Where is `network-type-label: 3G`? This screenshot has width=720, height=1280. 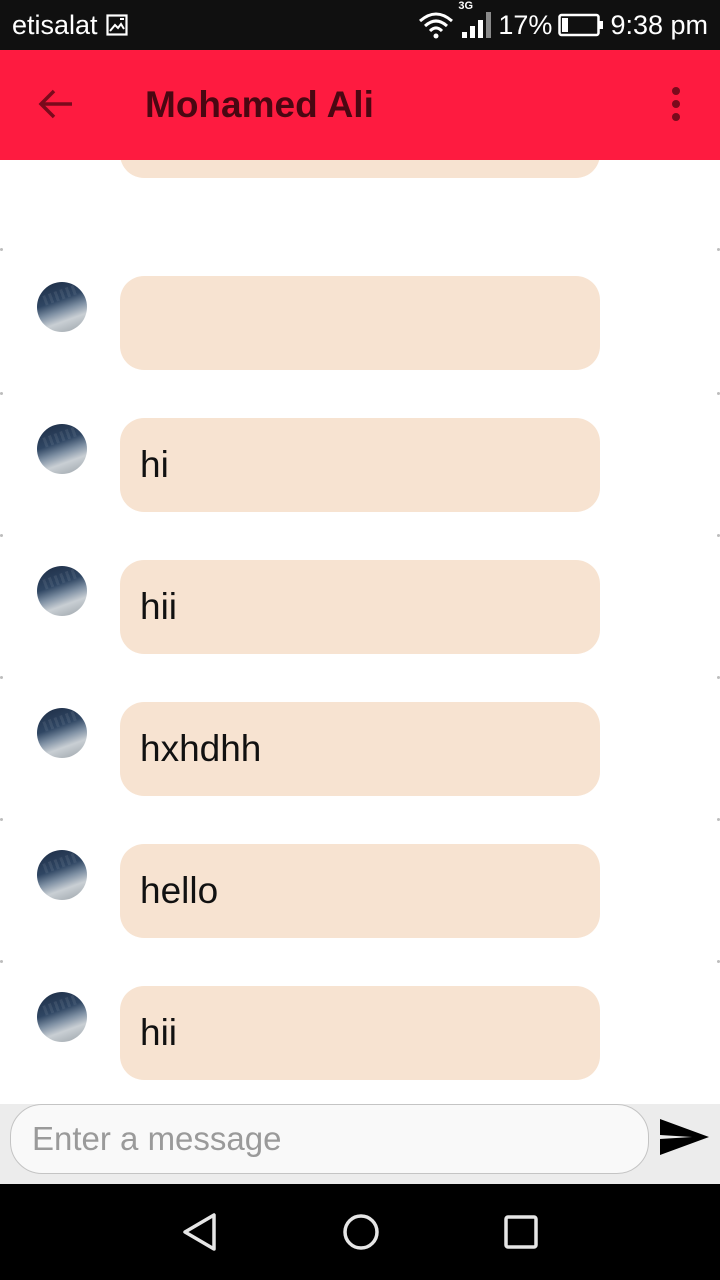 network-type-label: 3G is located at coordinates (466, 6).